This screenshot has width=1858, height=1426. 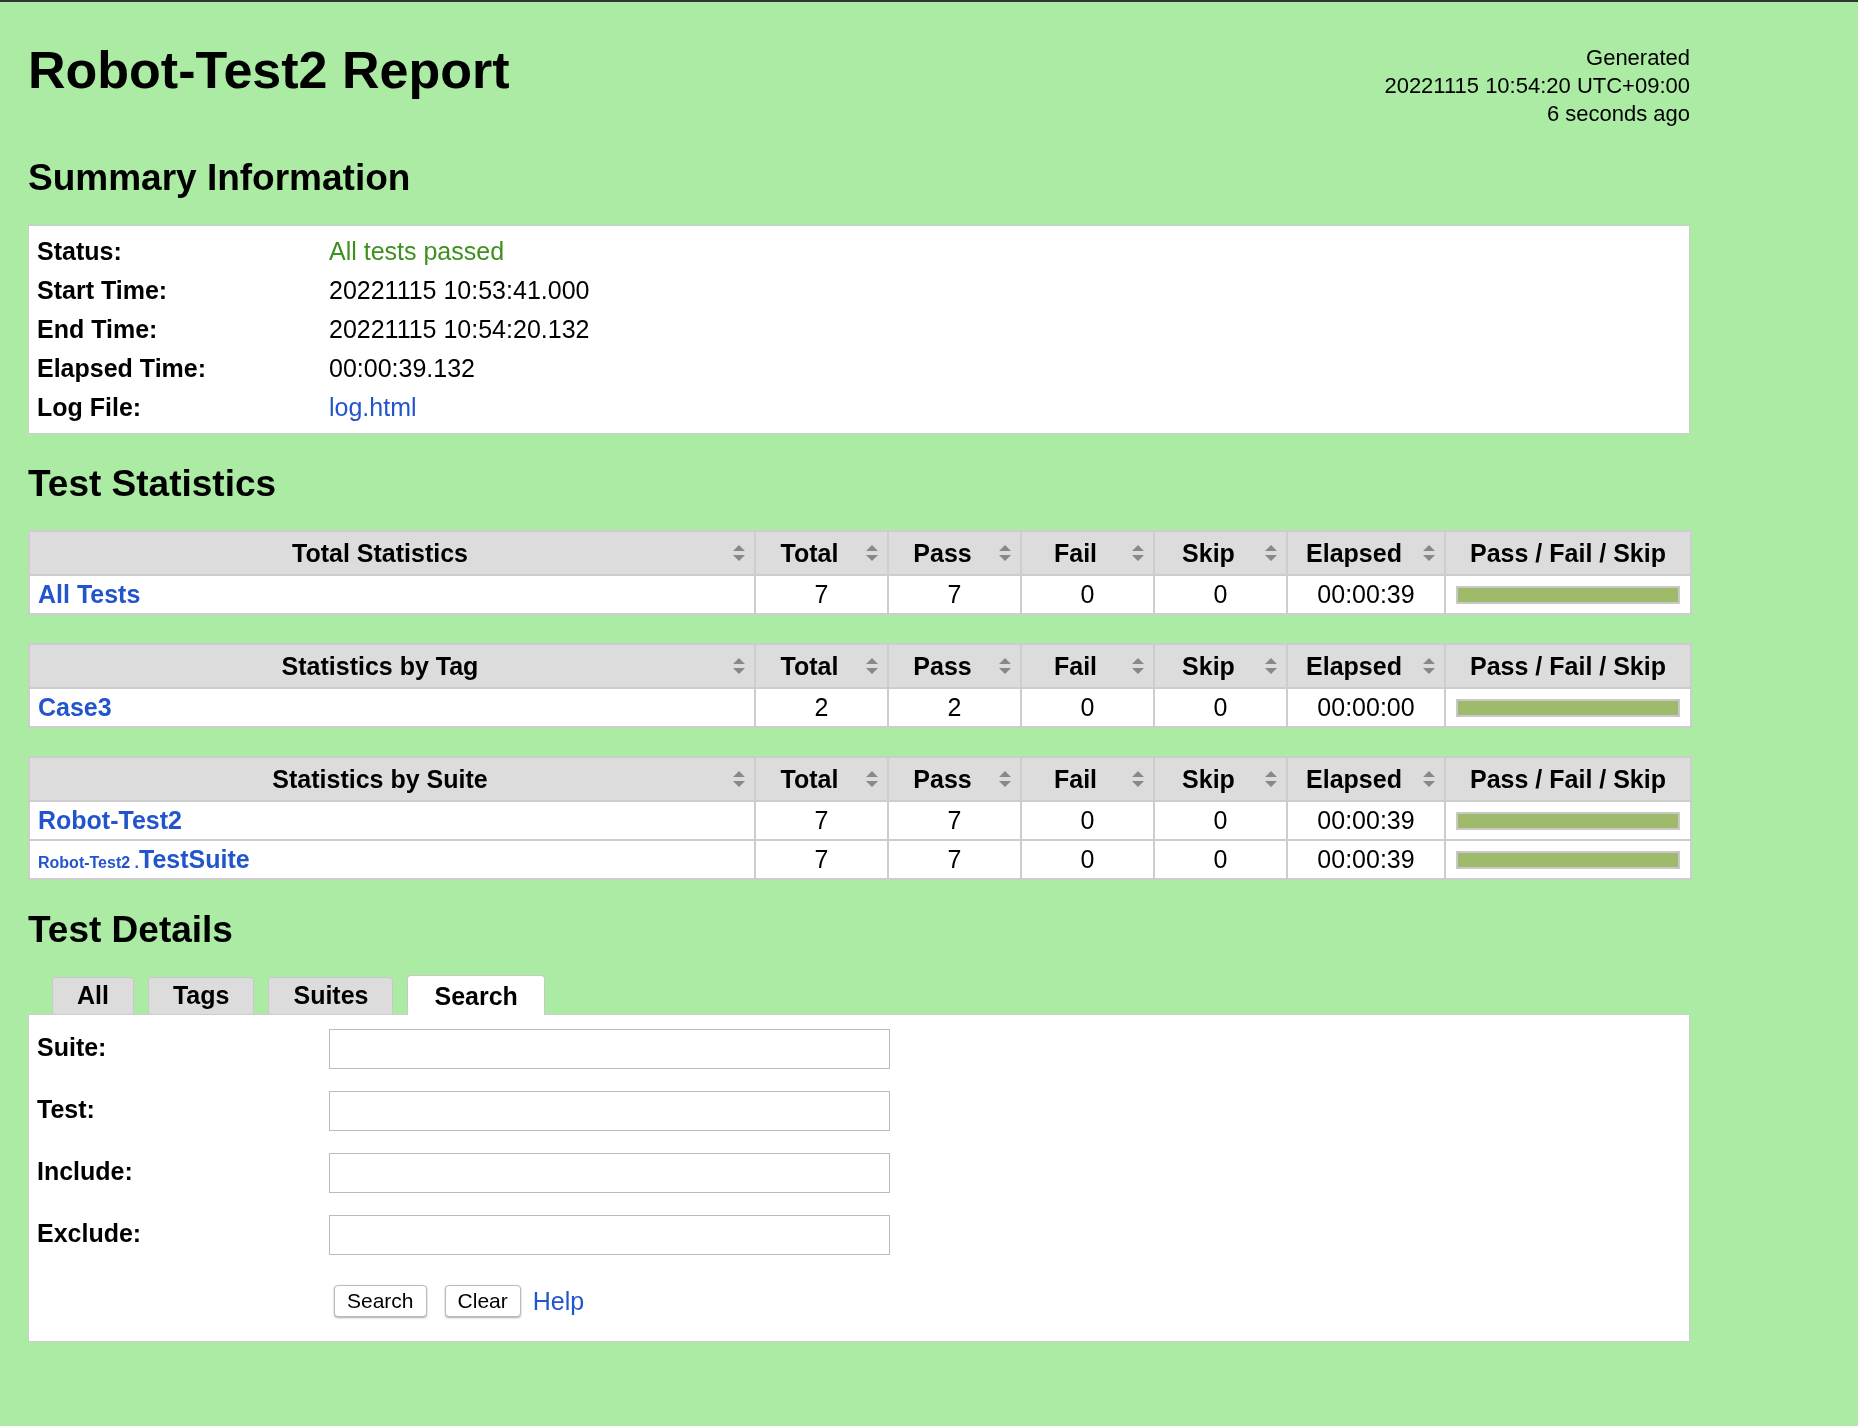 I want to click on statistics-link: Case3, so click(x=75, y=707).